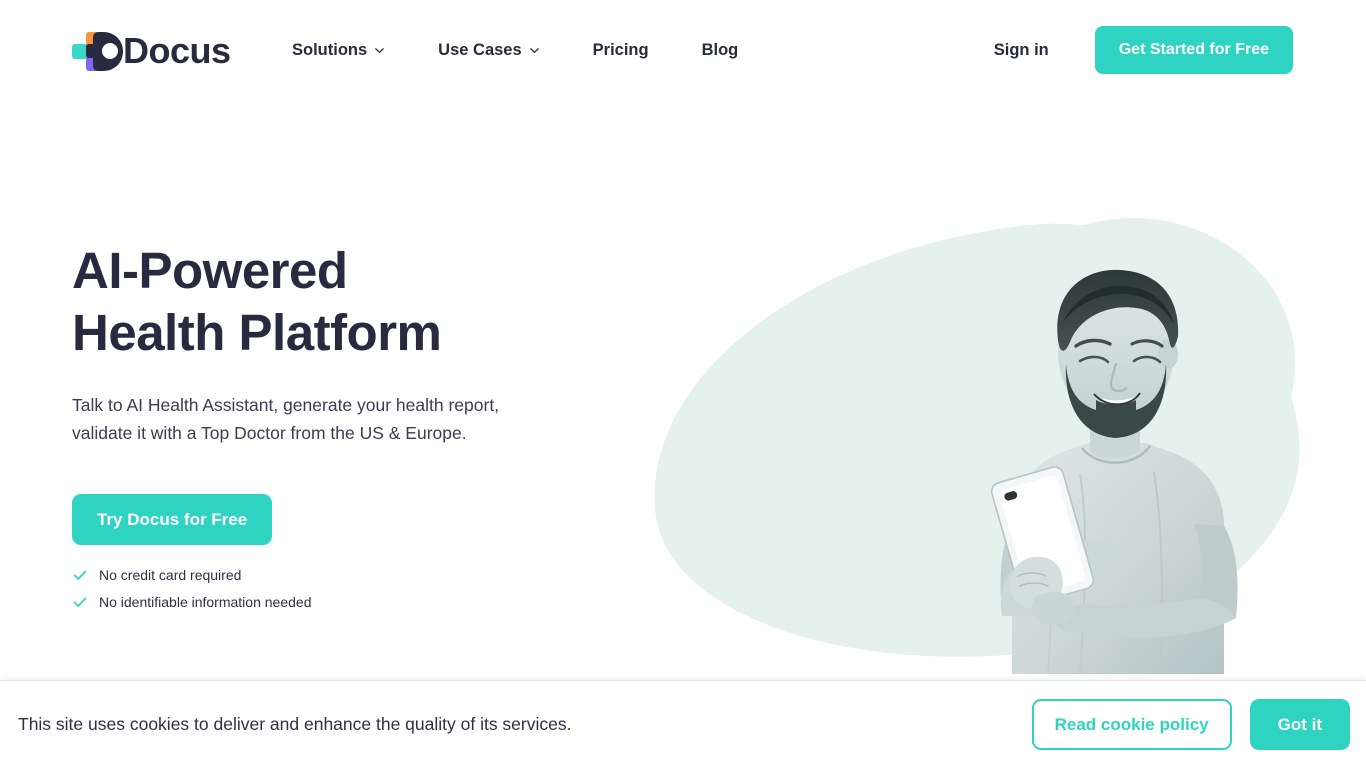 This screenshot has width=1366, height=768. I want to click on nav-item-label: Blog, so click(720, 49).